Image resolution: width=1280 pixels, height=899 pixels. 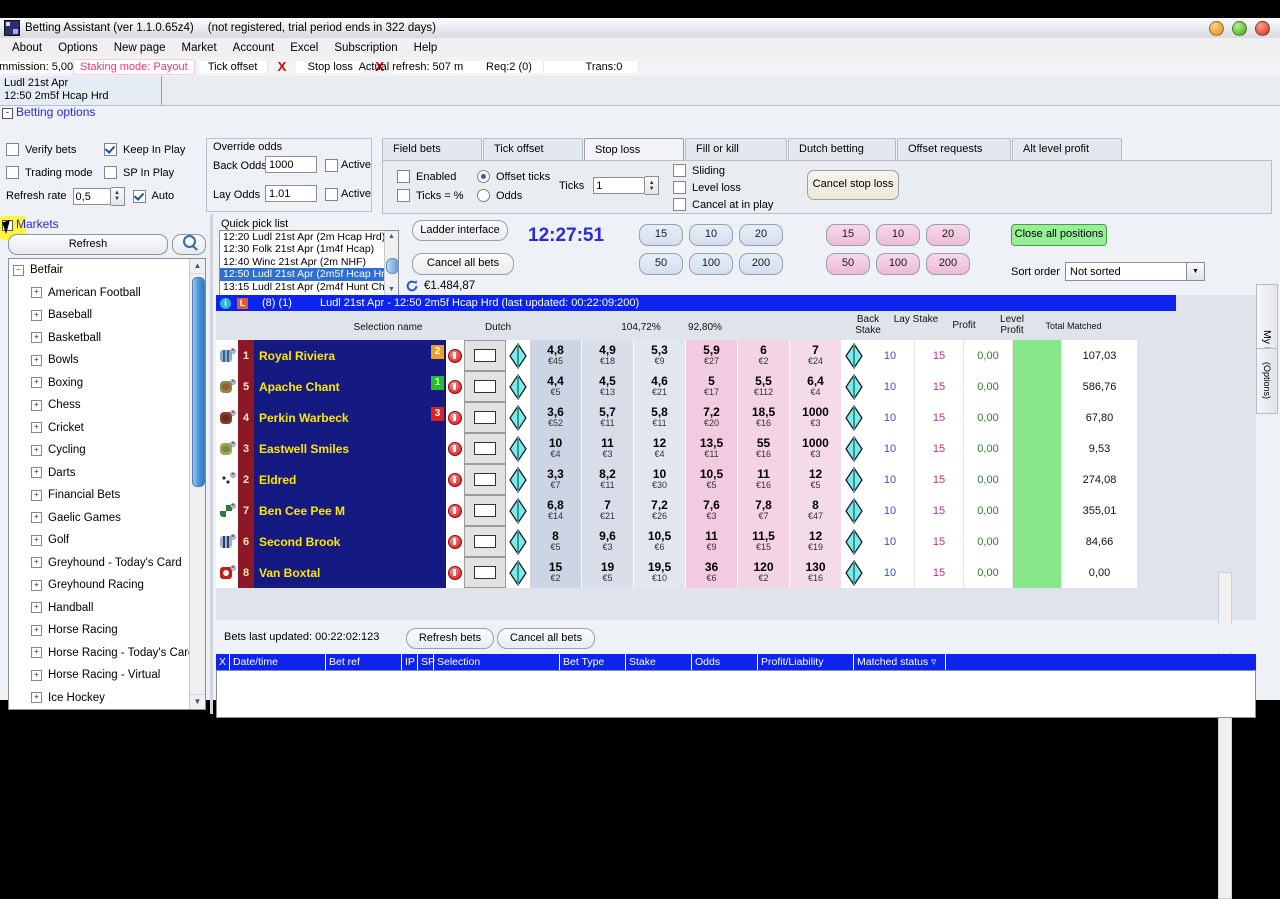 I want to click on close-all-positions-button: Close all positions, so click(x=1059, y=235).